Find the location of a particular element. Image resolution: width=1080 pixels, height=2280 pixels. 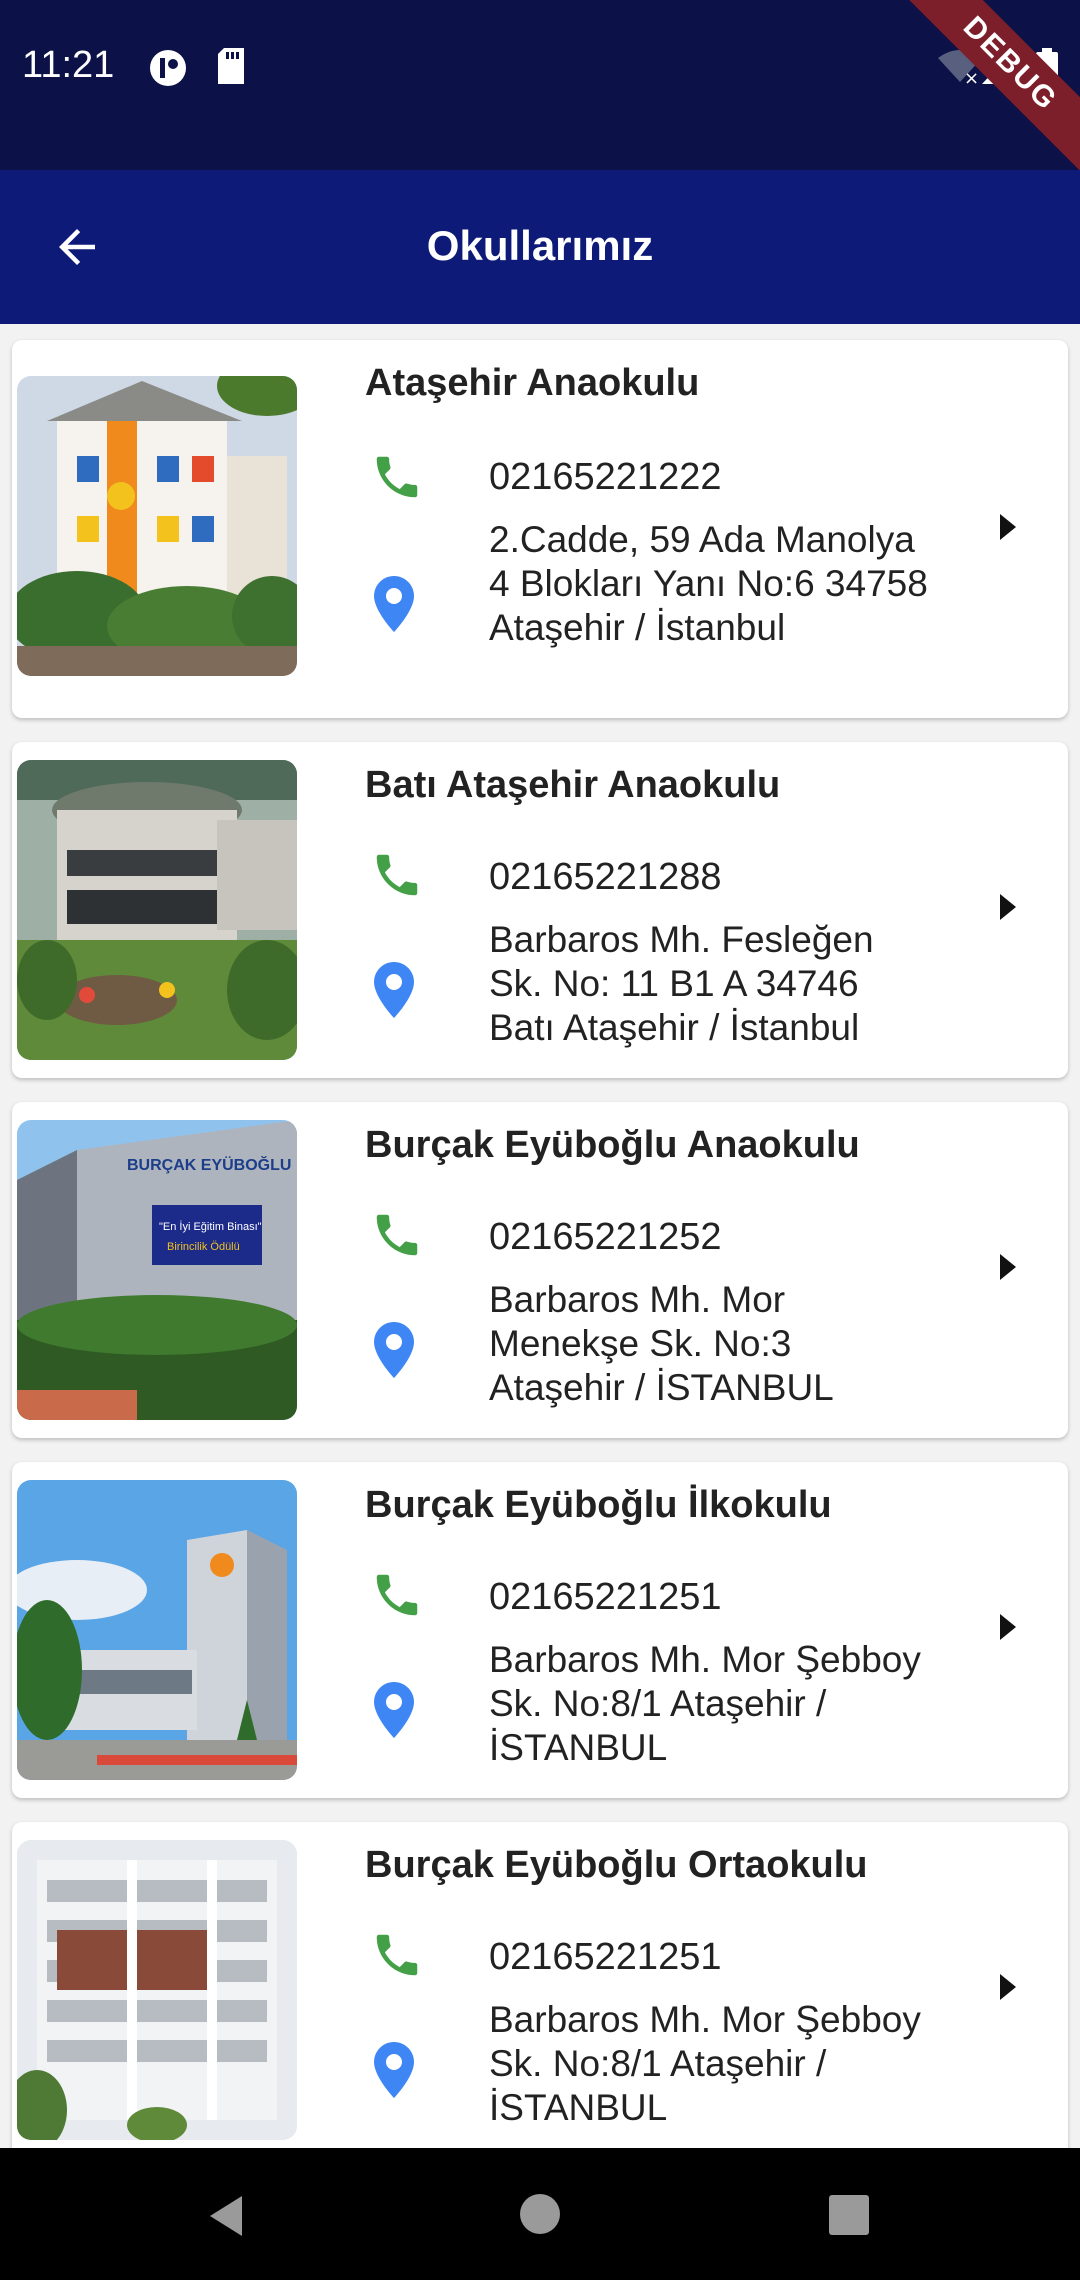

system-nav-bar is located at coordinates (540, 2214).